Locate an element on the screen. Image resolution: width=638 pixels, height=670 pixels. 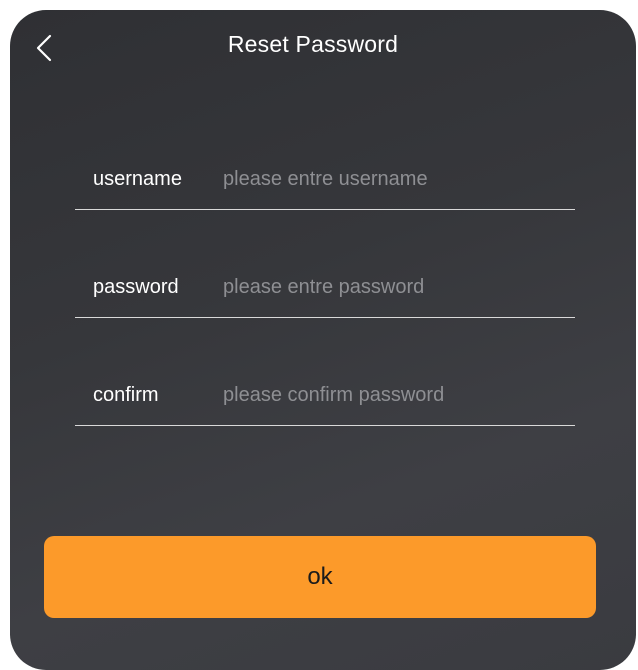
confirm-label: confirm is located at coordinates (126, 395).